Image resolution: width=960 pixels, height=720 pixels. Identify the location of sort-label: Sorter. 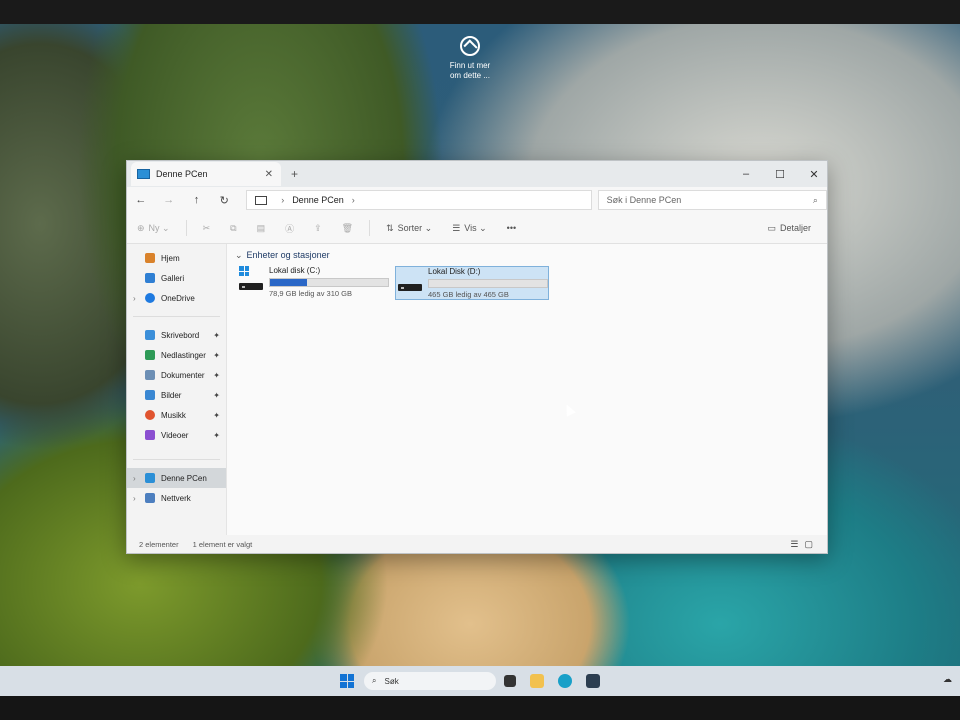
(410, 228).